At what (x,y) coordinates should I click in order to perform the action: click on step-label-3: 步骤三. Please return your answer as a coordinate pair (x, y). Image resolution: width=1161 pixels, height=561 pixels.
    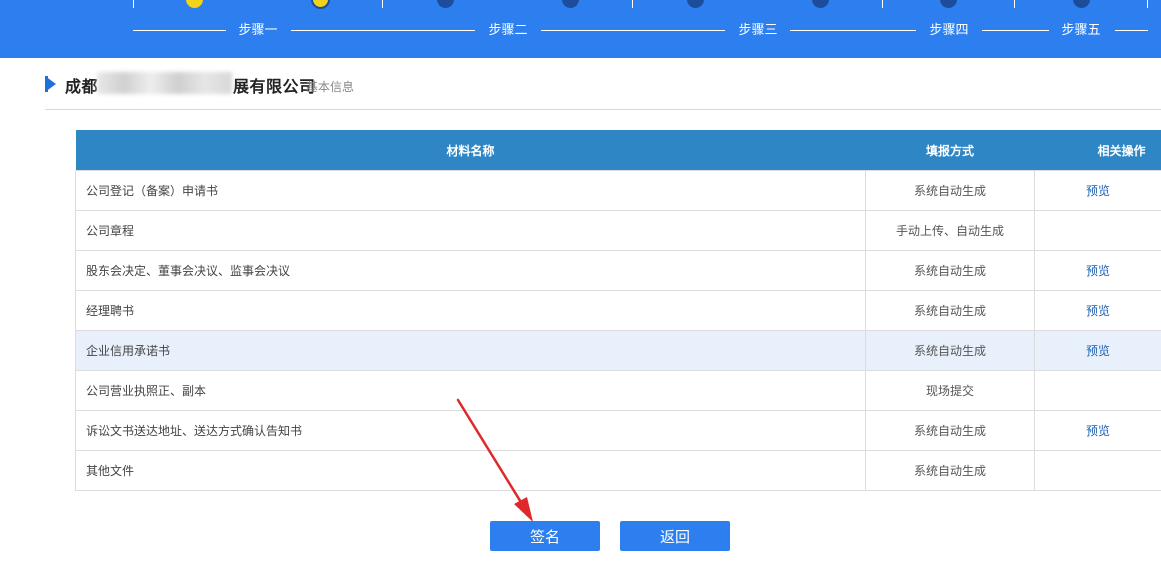
    Looking at the image, I should click on (758, 31).